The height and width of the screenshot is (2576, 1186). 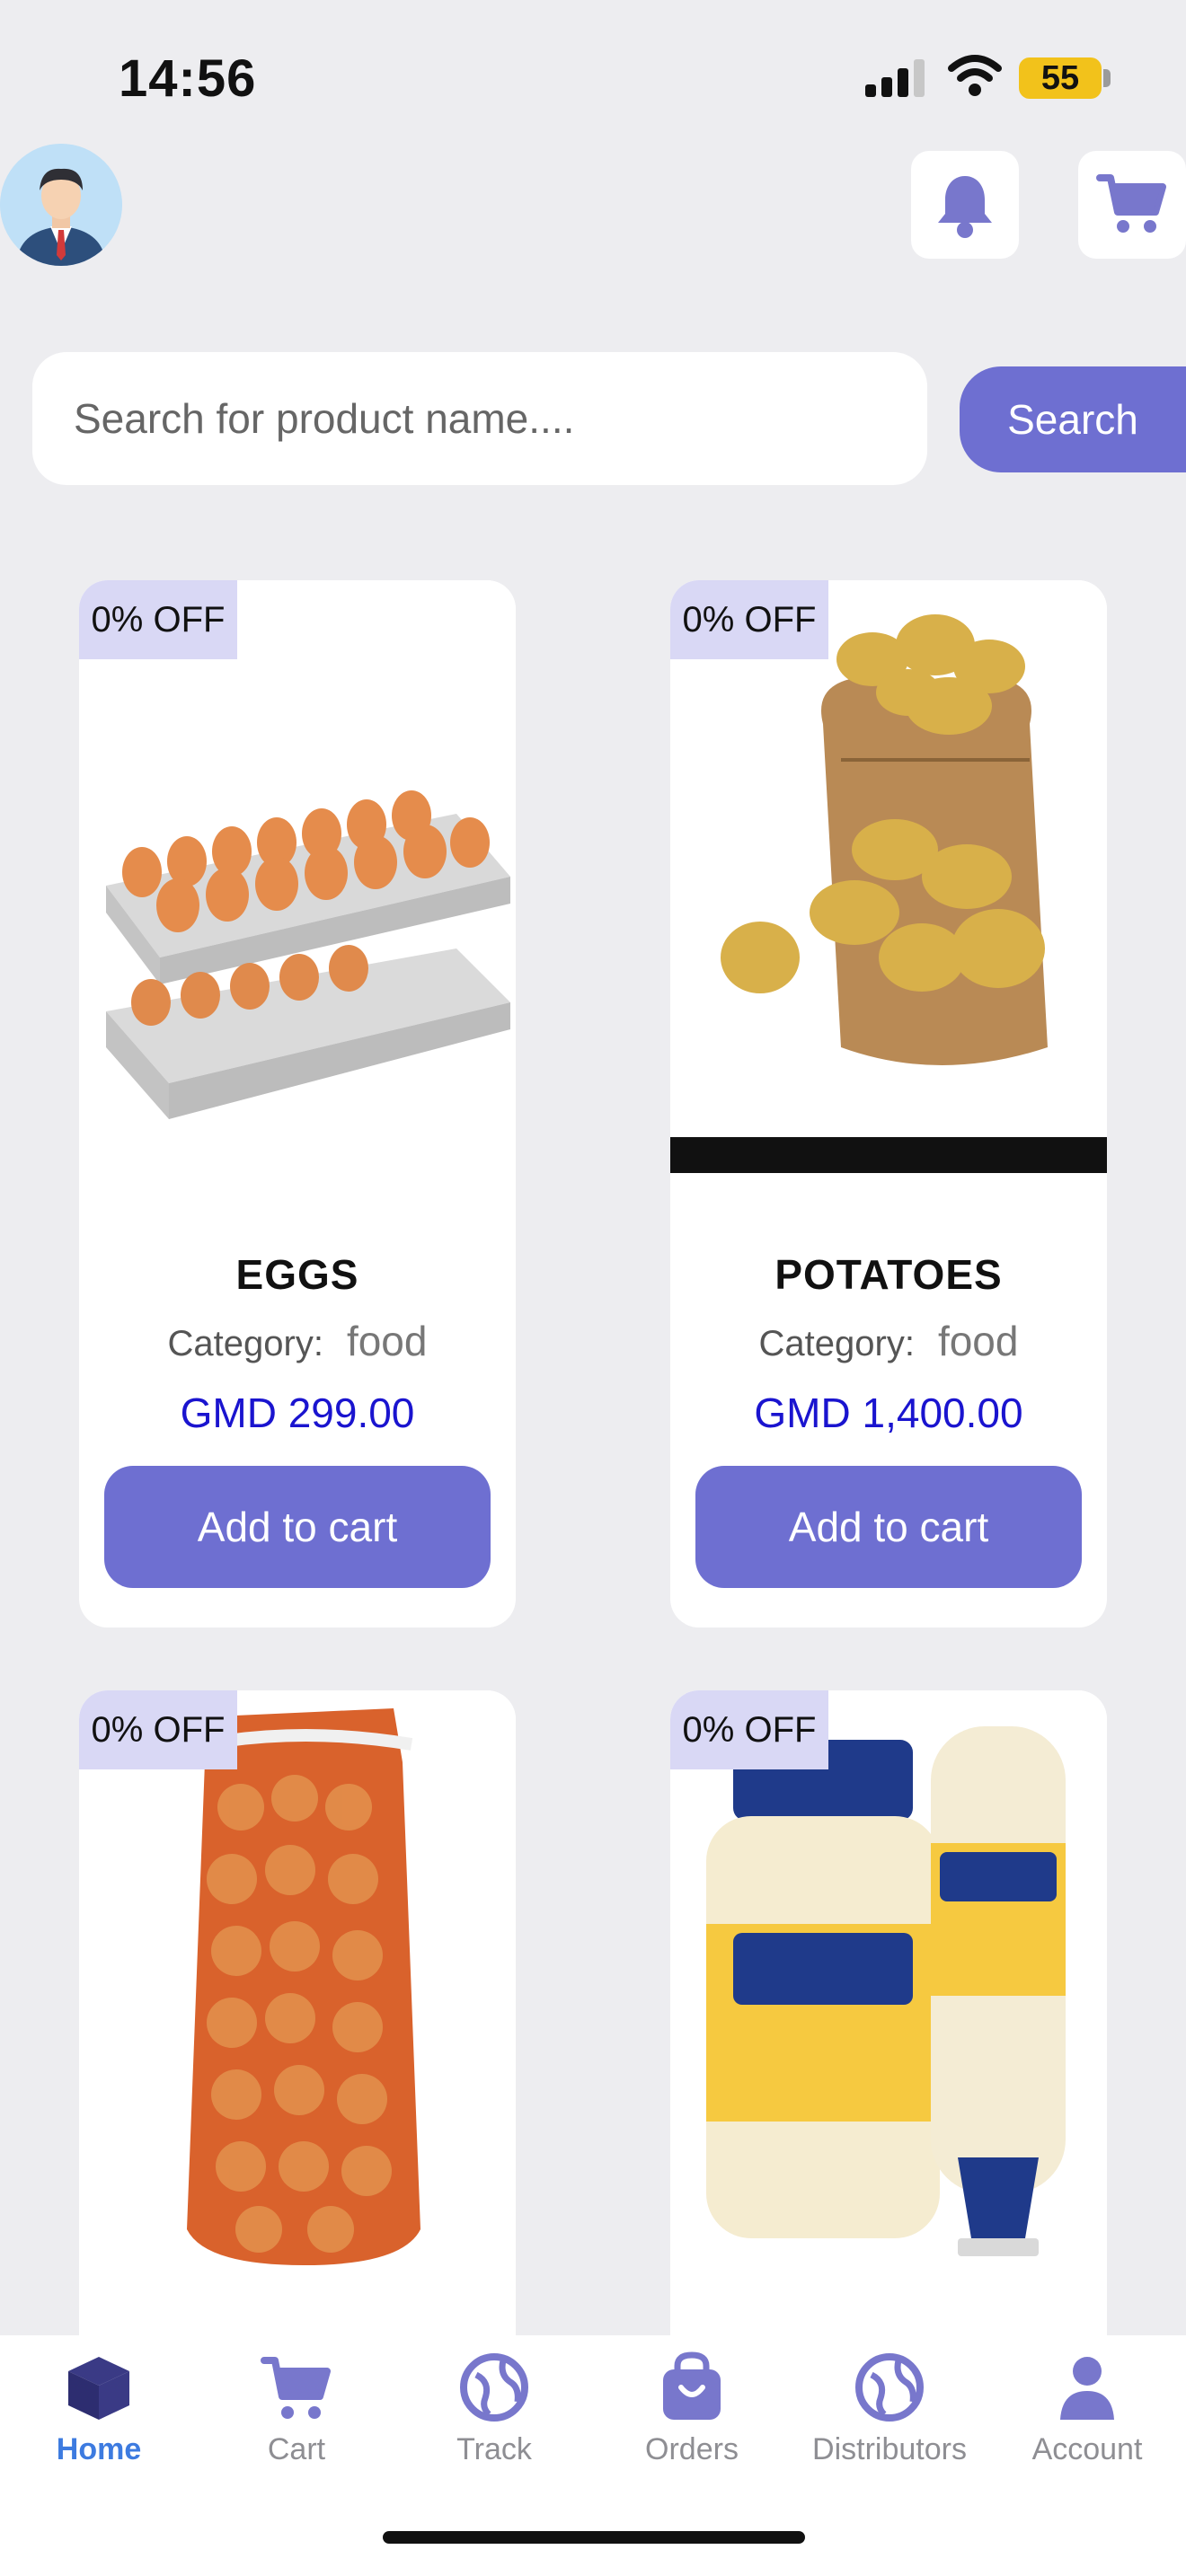 I want to click on product-price: GMD 1,400.00, so click(x=888, y=1412).